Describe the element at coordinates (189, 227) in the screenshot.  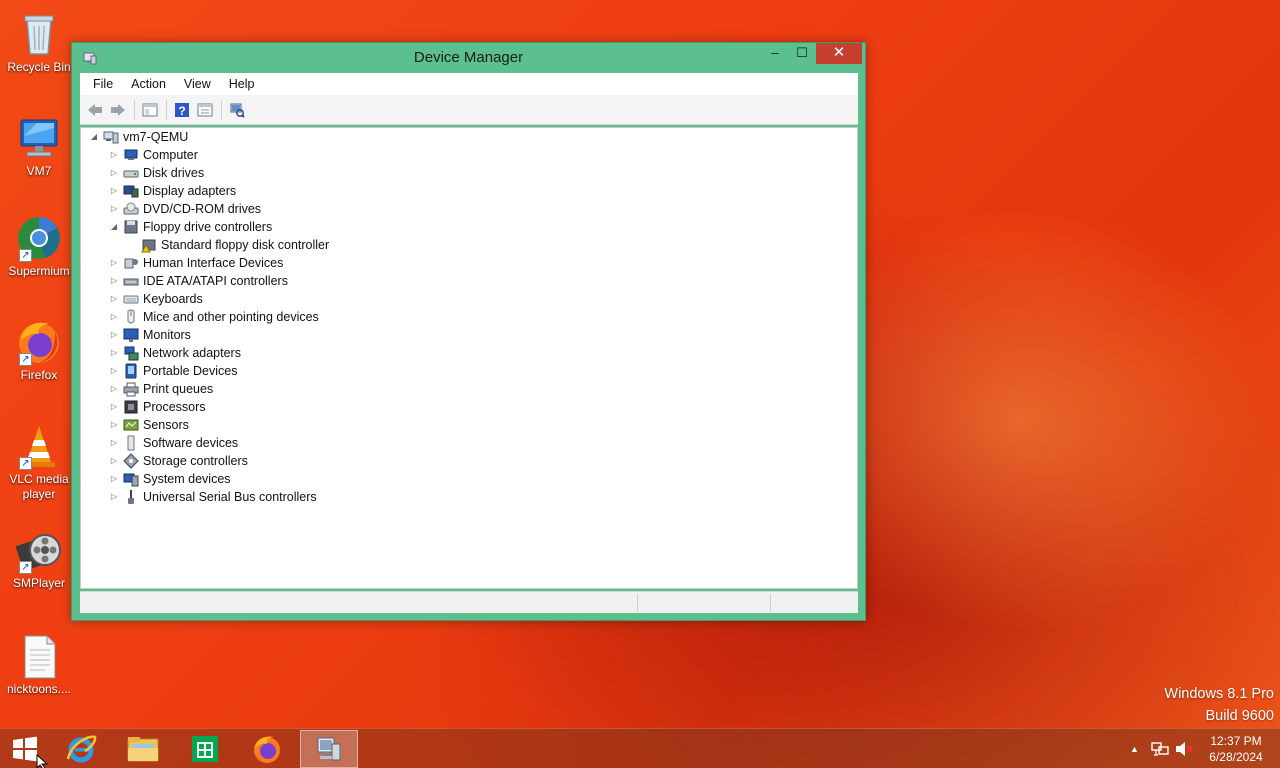
I see `tree-category-node: ◢ Floppy drive controllers` at that location.